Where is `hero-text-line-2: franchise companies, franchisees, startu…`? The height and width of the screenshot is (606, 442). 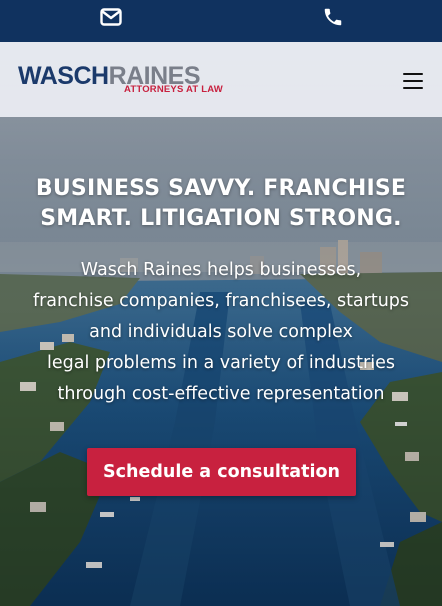
hero-text-line-2: franchise companies, franchisees, startu… is located at coordinates (221, 301).